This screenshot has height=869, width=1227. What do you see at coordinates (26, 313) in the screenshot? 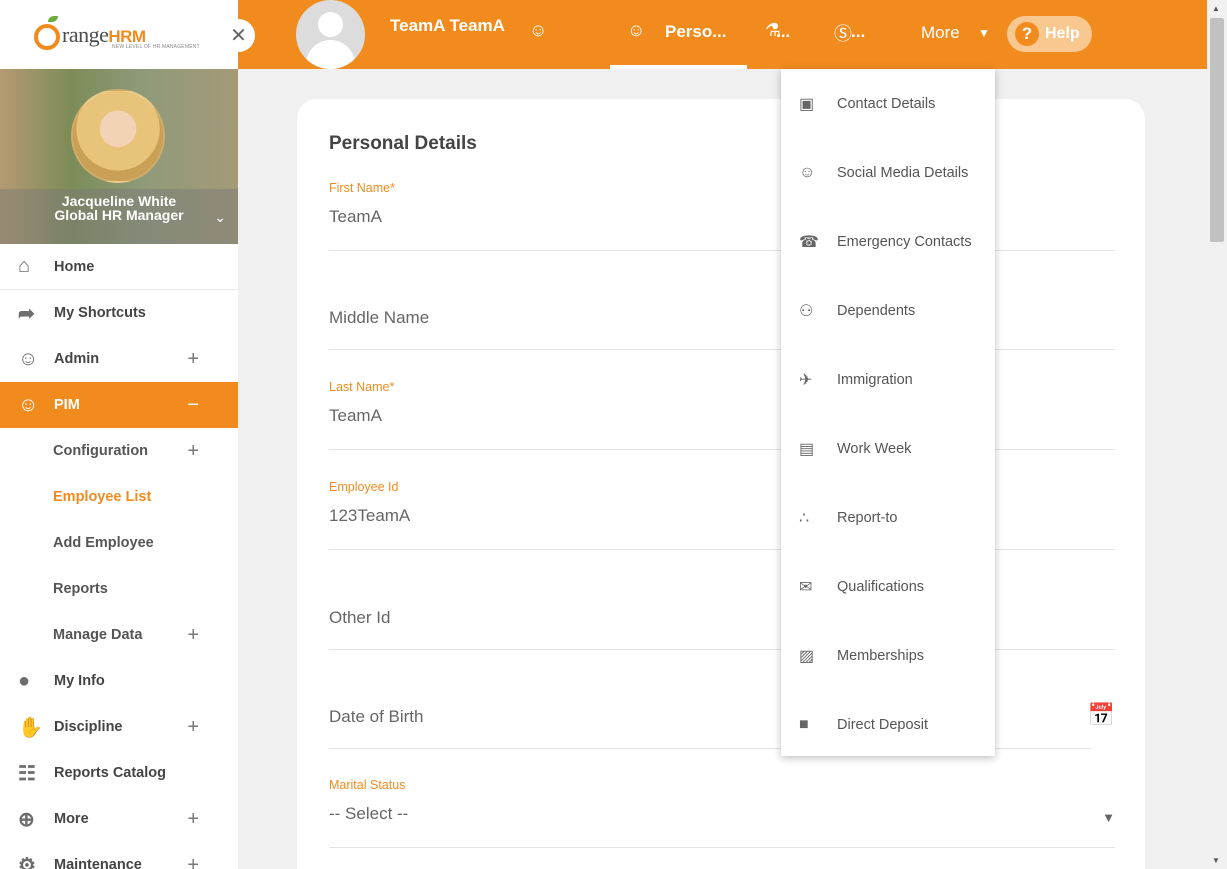
I see `share-icon: ➦` at bounding box center [26, 313].